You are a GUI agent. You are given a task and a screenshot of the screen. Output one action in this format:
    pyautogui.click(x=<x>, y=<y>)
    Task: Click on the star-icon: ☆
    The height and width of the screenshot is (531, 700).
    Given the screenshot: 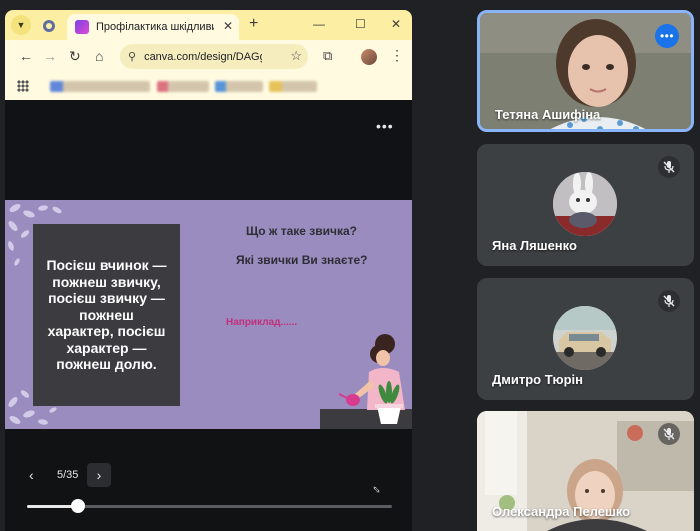 What is the action you would take?
    pyautogui.click(x=296, y=56)
    